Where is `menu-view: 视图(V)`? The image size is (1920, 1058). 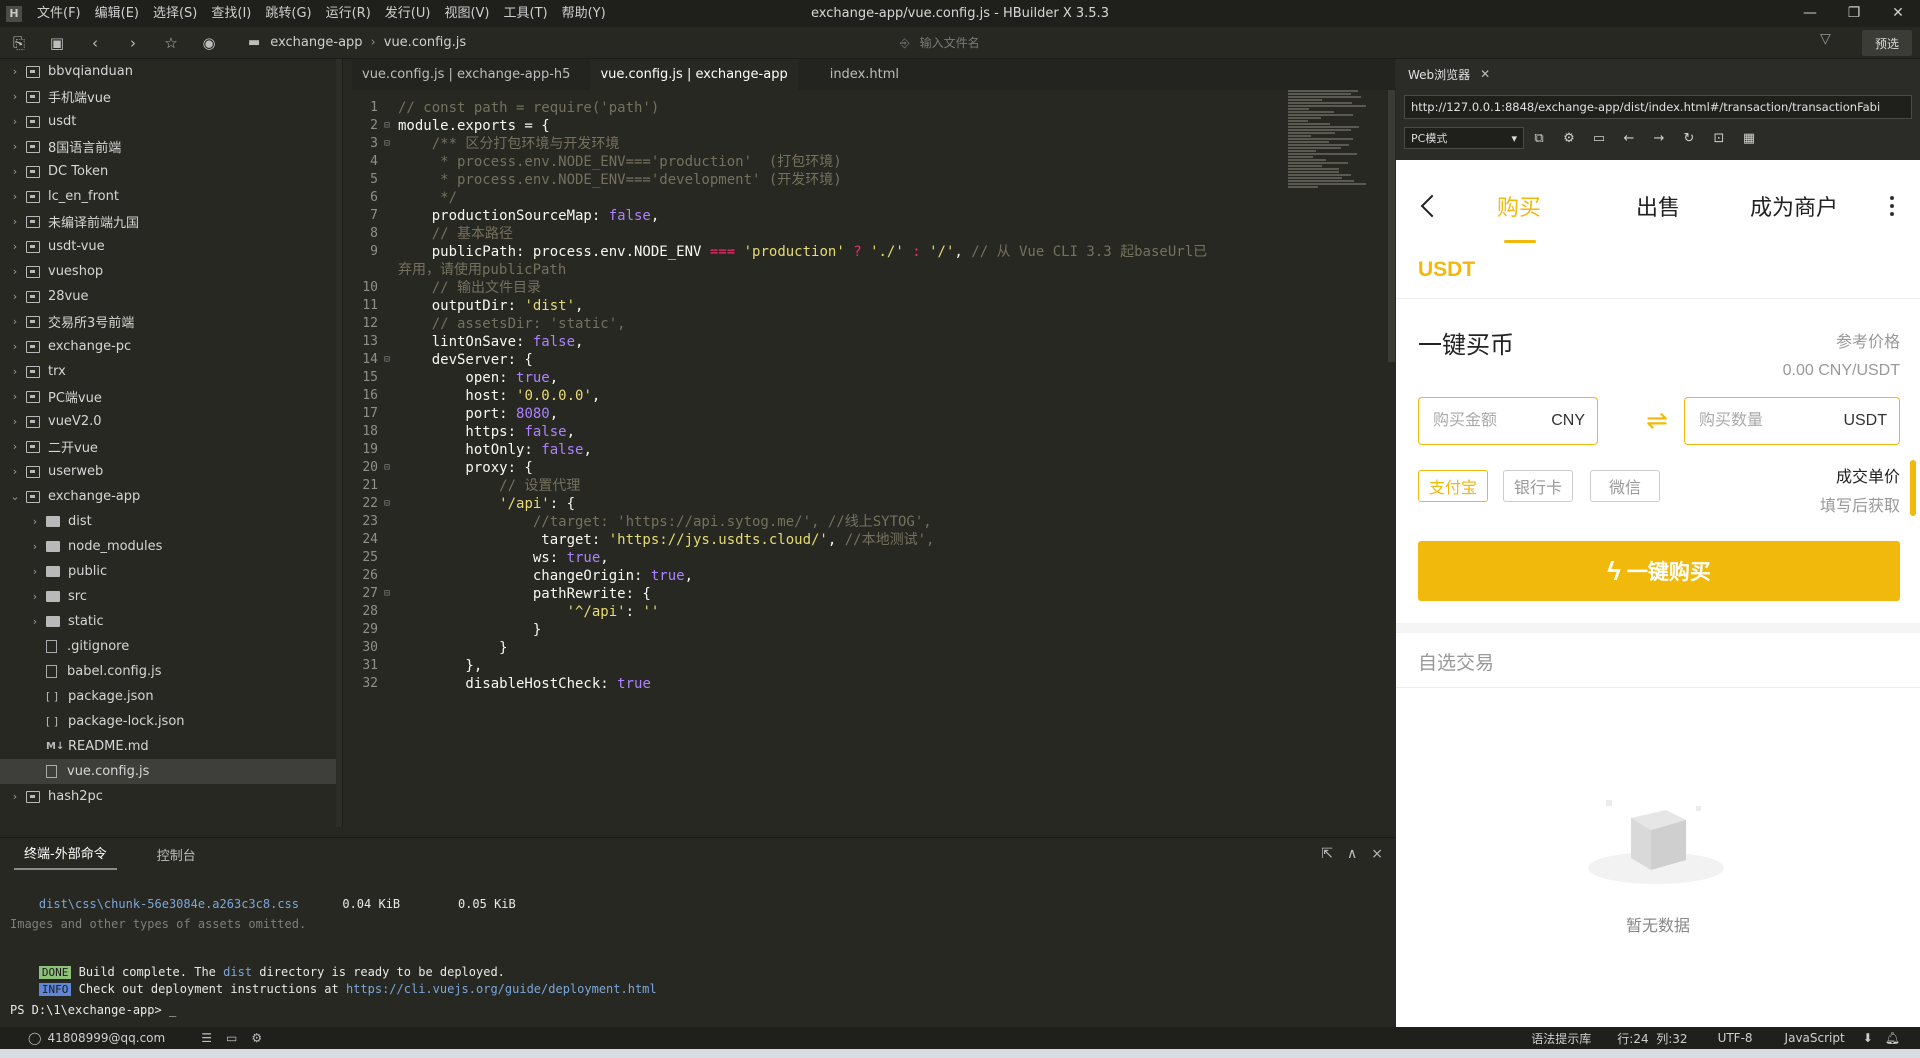
menu-view: 视图(V) is located at coordinates (466, 13).